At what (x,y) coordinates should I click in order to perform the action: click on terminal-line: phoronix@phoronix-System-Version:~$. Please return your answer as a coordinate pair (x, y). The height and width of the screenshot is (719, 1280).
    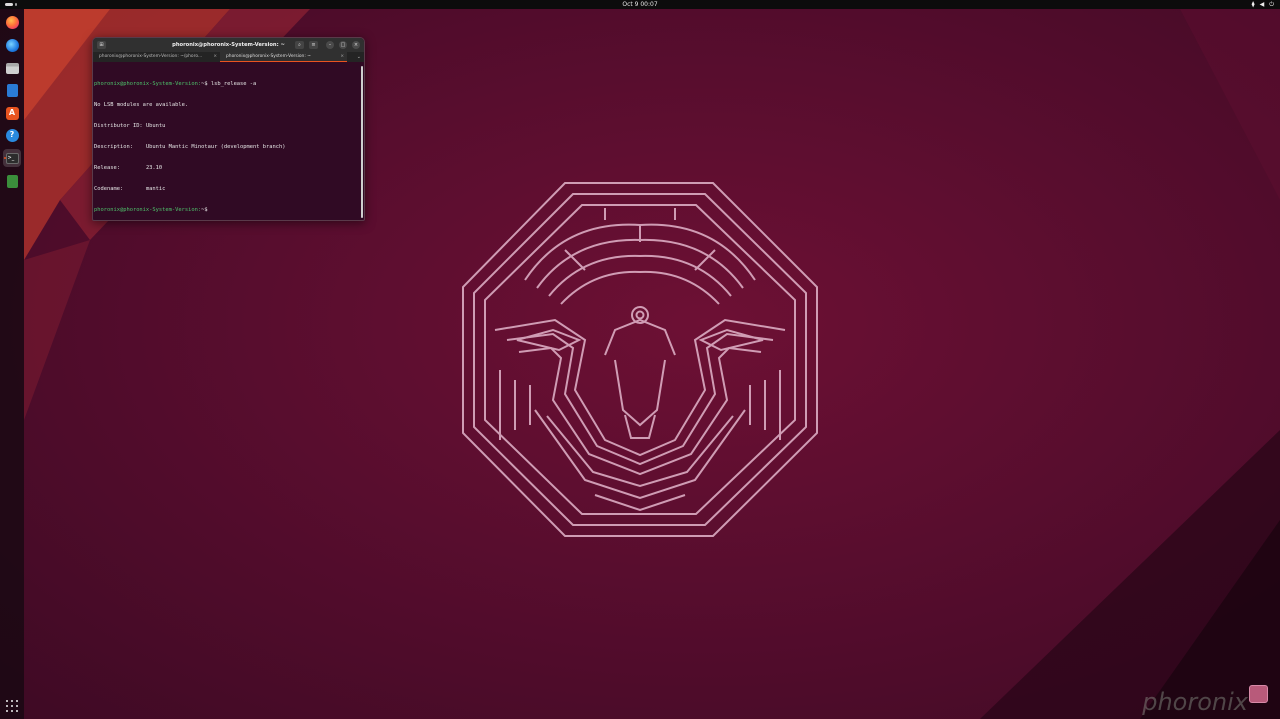
    Looking at the image, I should click on (152, 210).